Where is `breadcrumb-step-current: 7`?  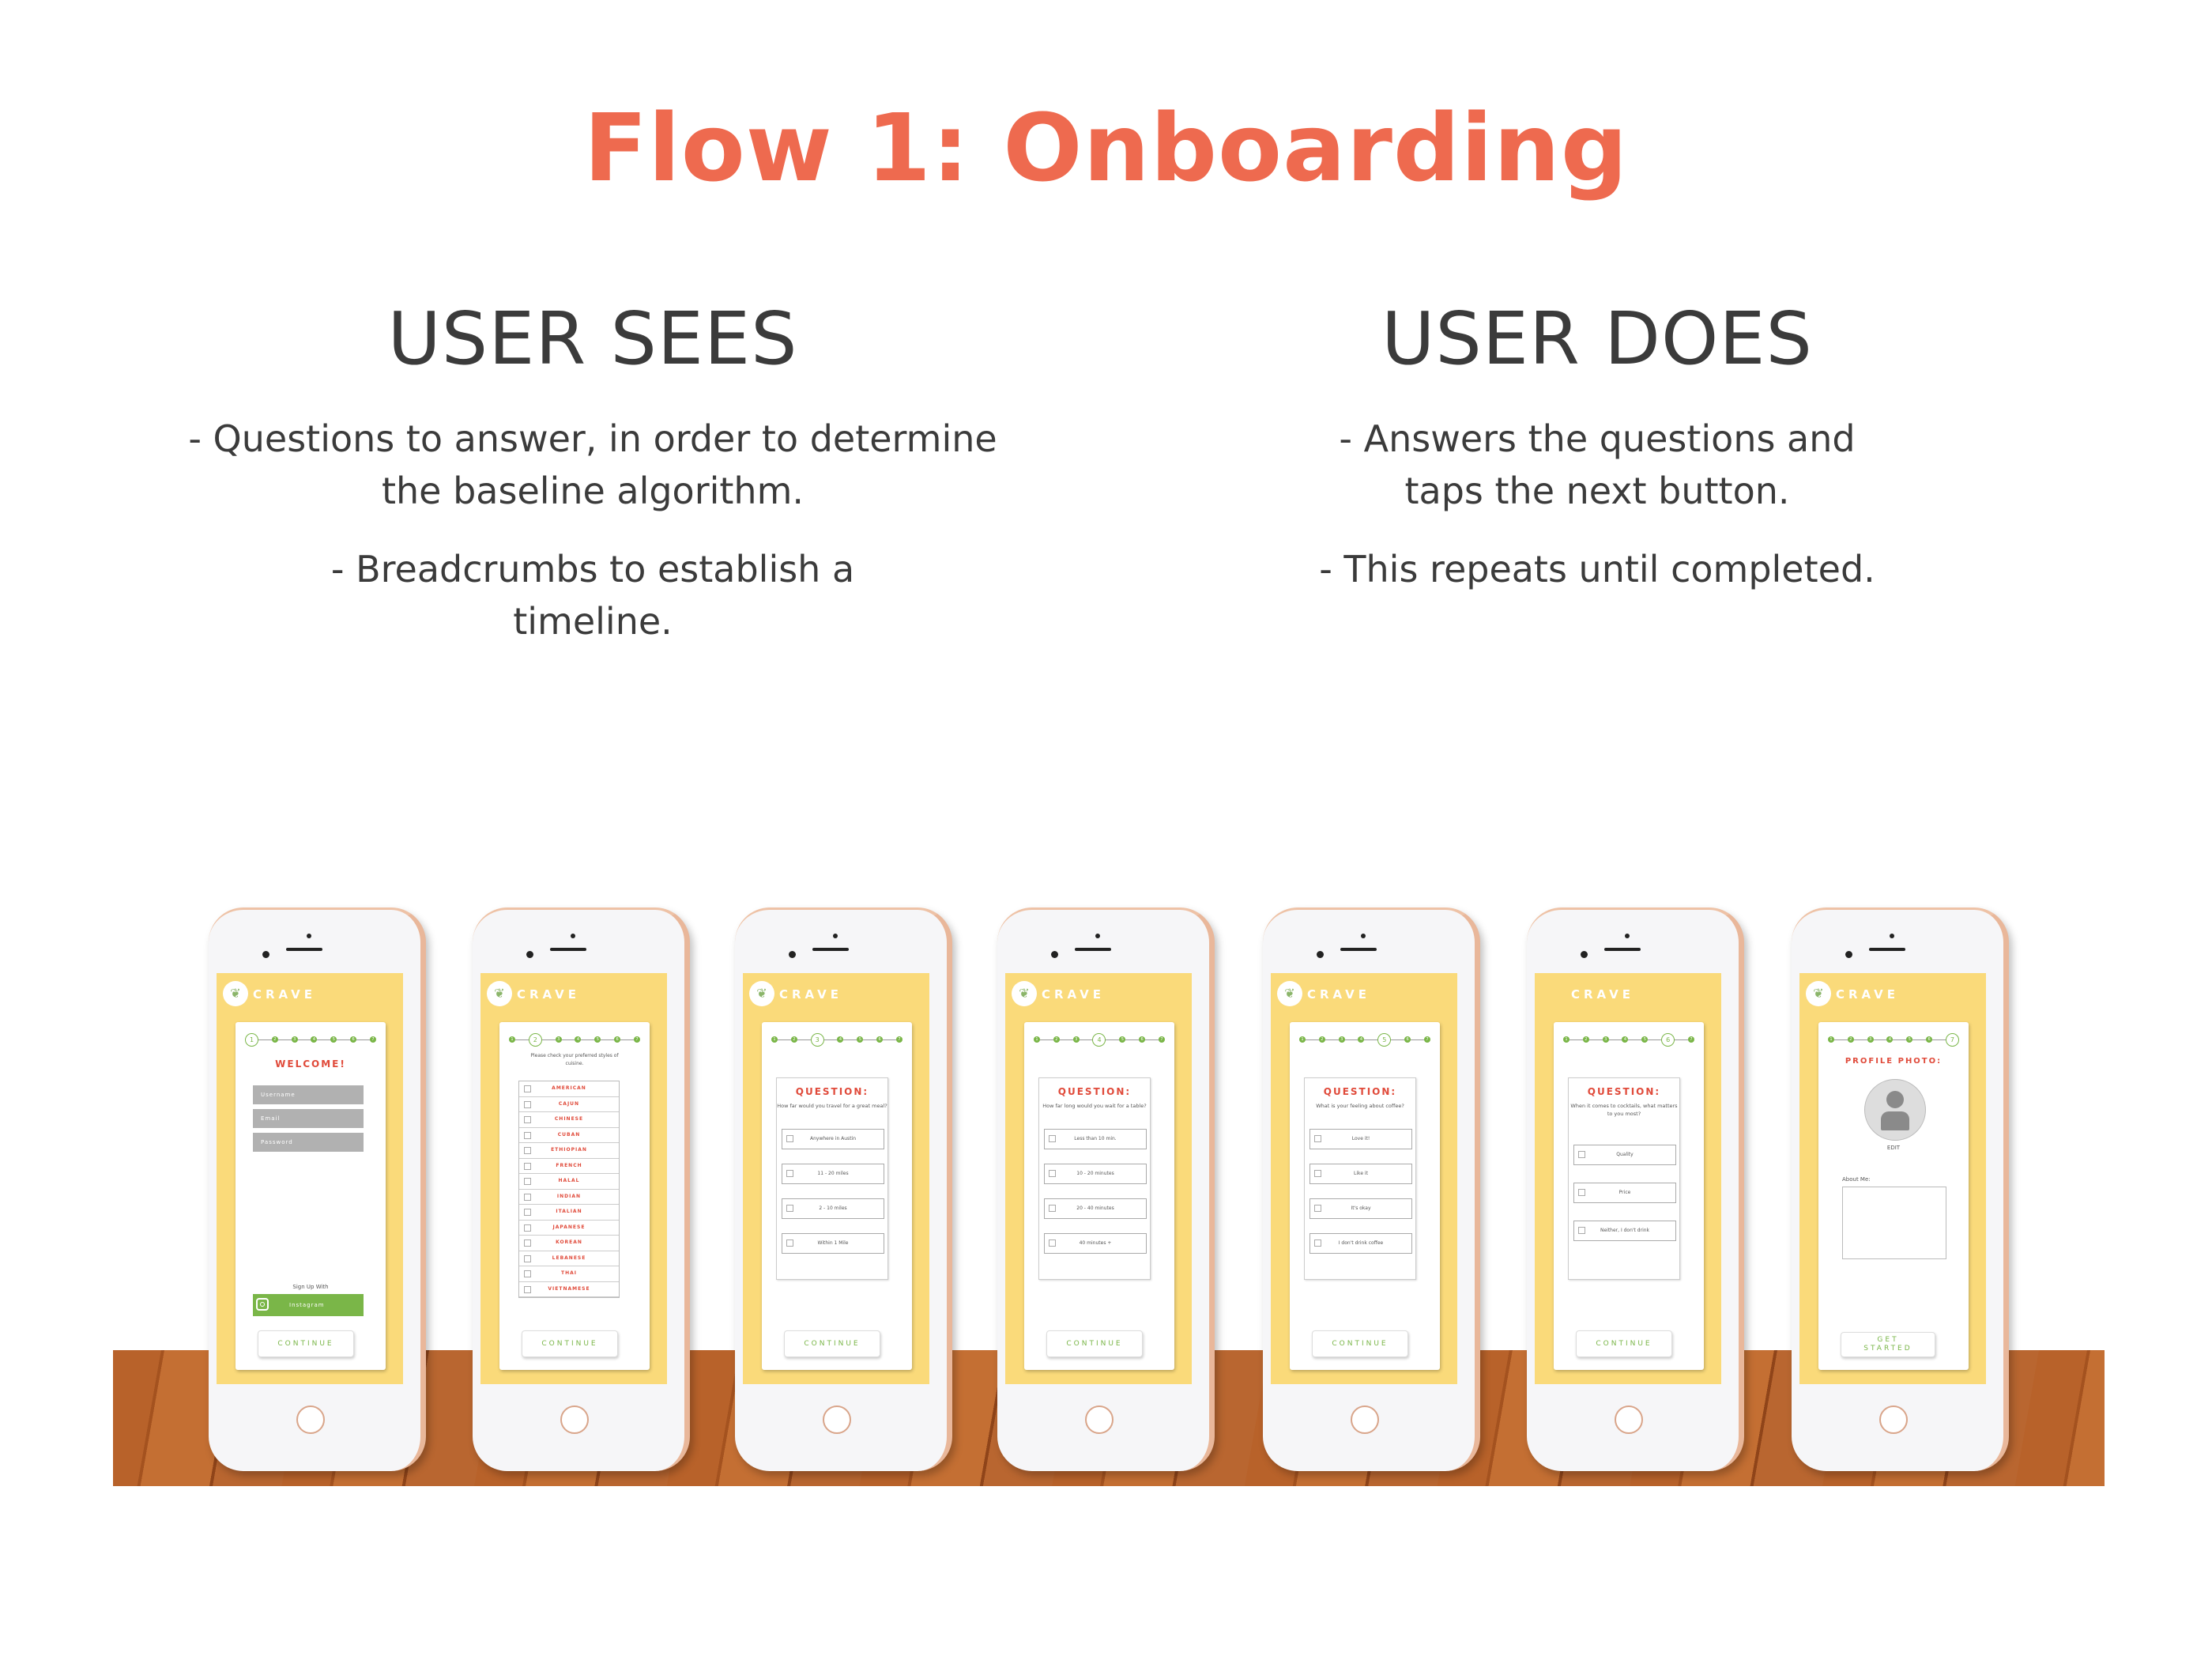
breadcrumb-step-current: 7 is located at coordinates (1952, 1039).